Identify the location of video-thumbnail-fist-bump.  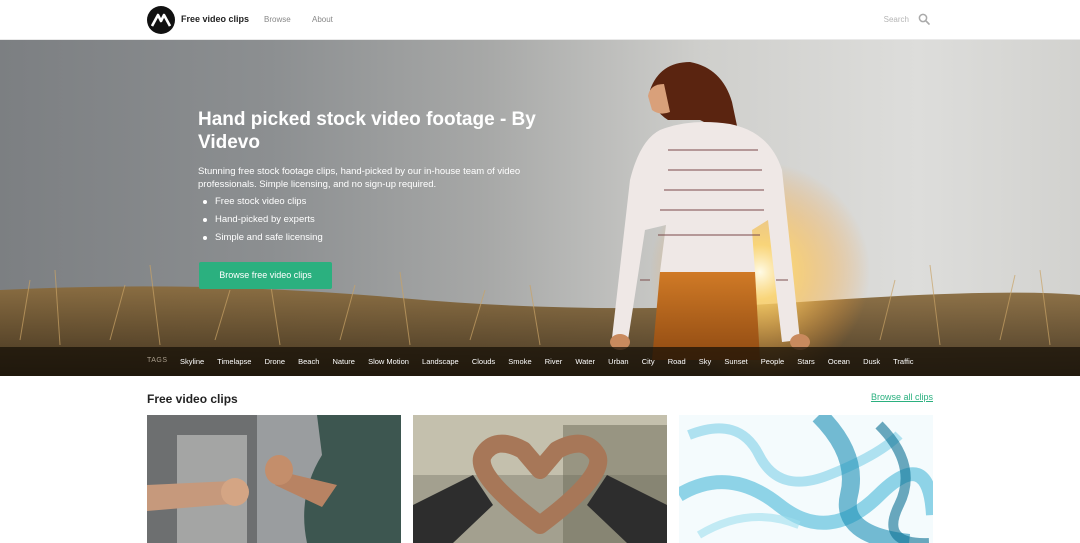
(274, 479).